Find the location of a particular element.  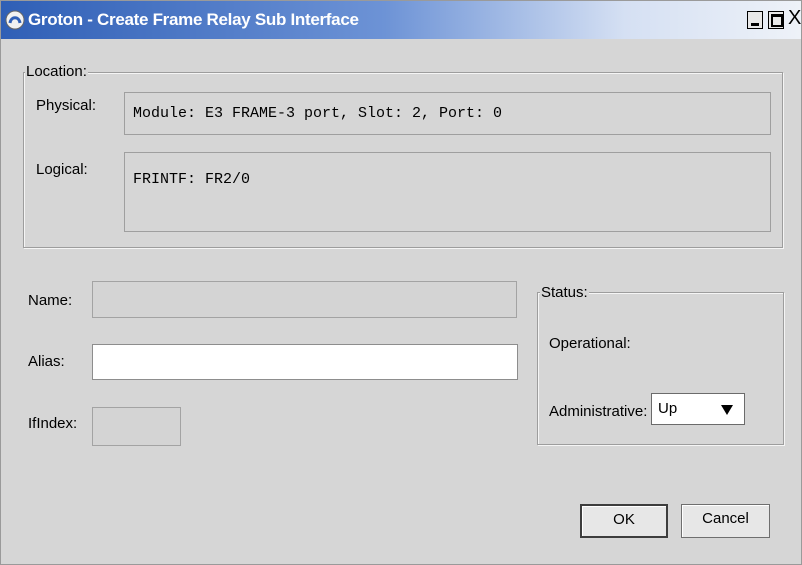

location-legend: Location: is located at coordinates (56, 71).